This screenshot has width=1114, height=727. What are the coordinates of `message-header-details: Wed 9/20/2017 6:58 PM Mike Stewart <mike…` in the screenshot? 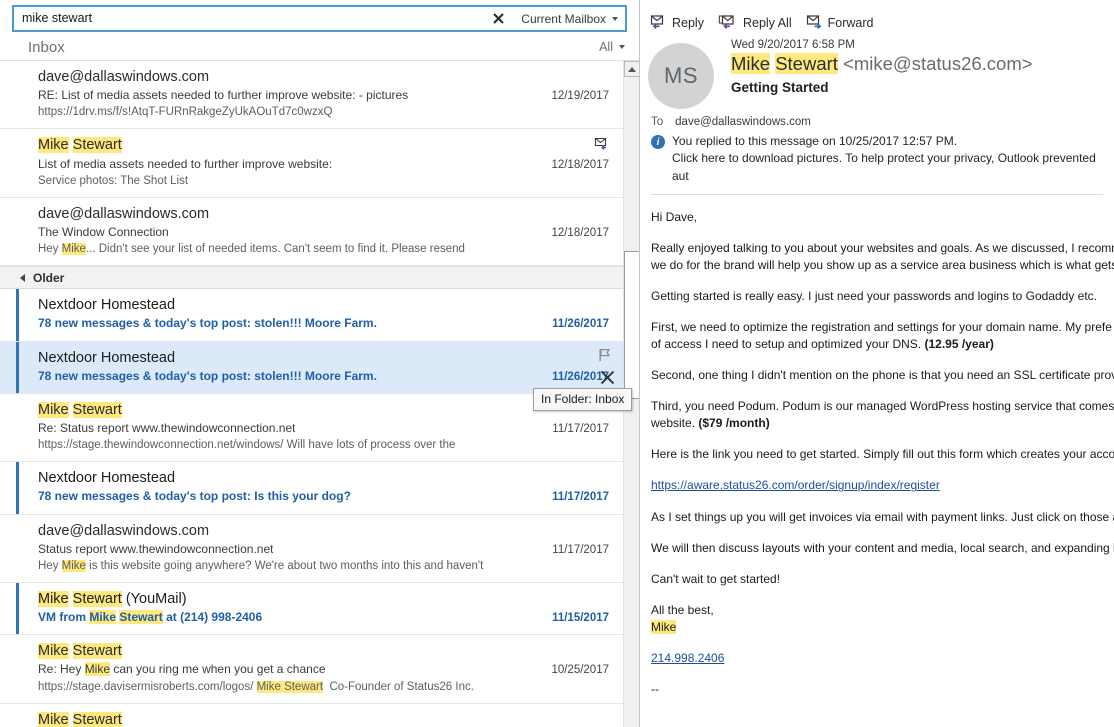 It's located at (873, 73).